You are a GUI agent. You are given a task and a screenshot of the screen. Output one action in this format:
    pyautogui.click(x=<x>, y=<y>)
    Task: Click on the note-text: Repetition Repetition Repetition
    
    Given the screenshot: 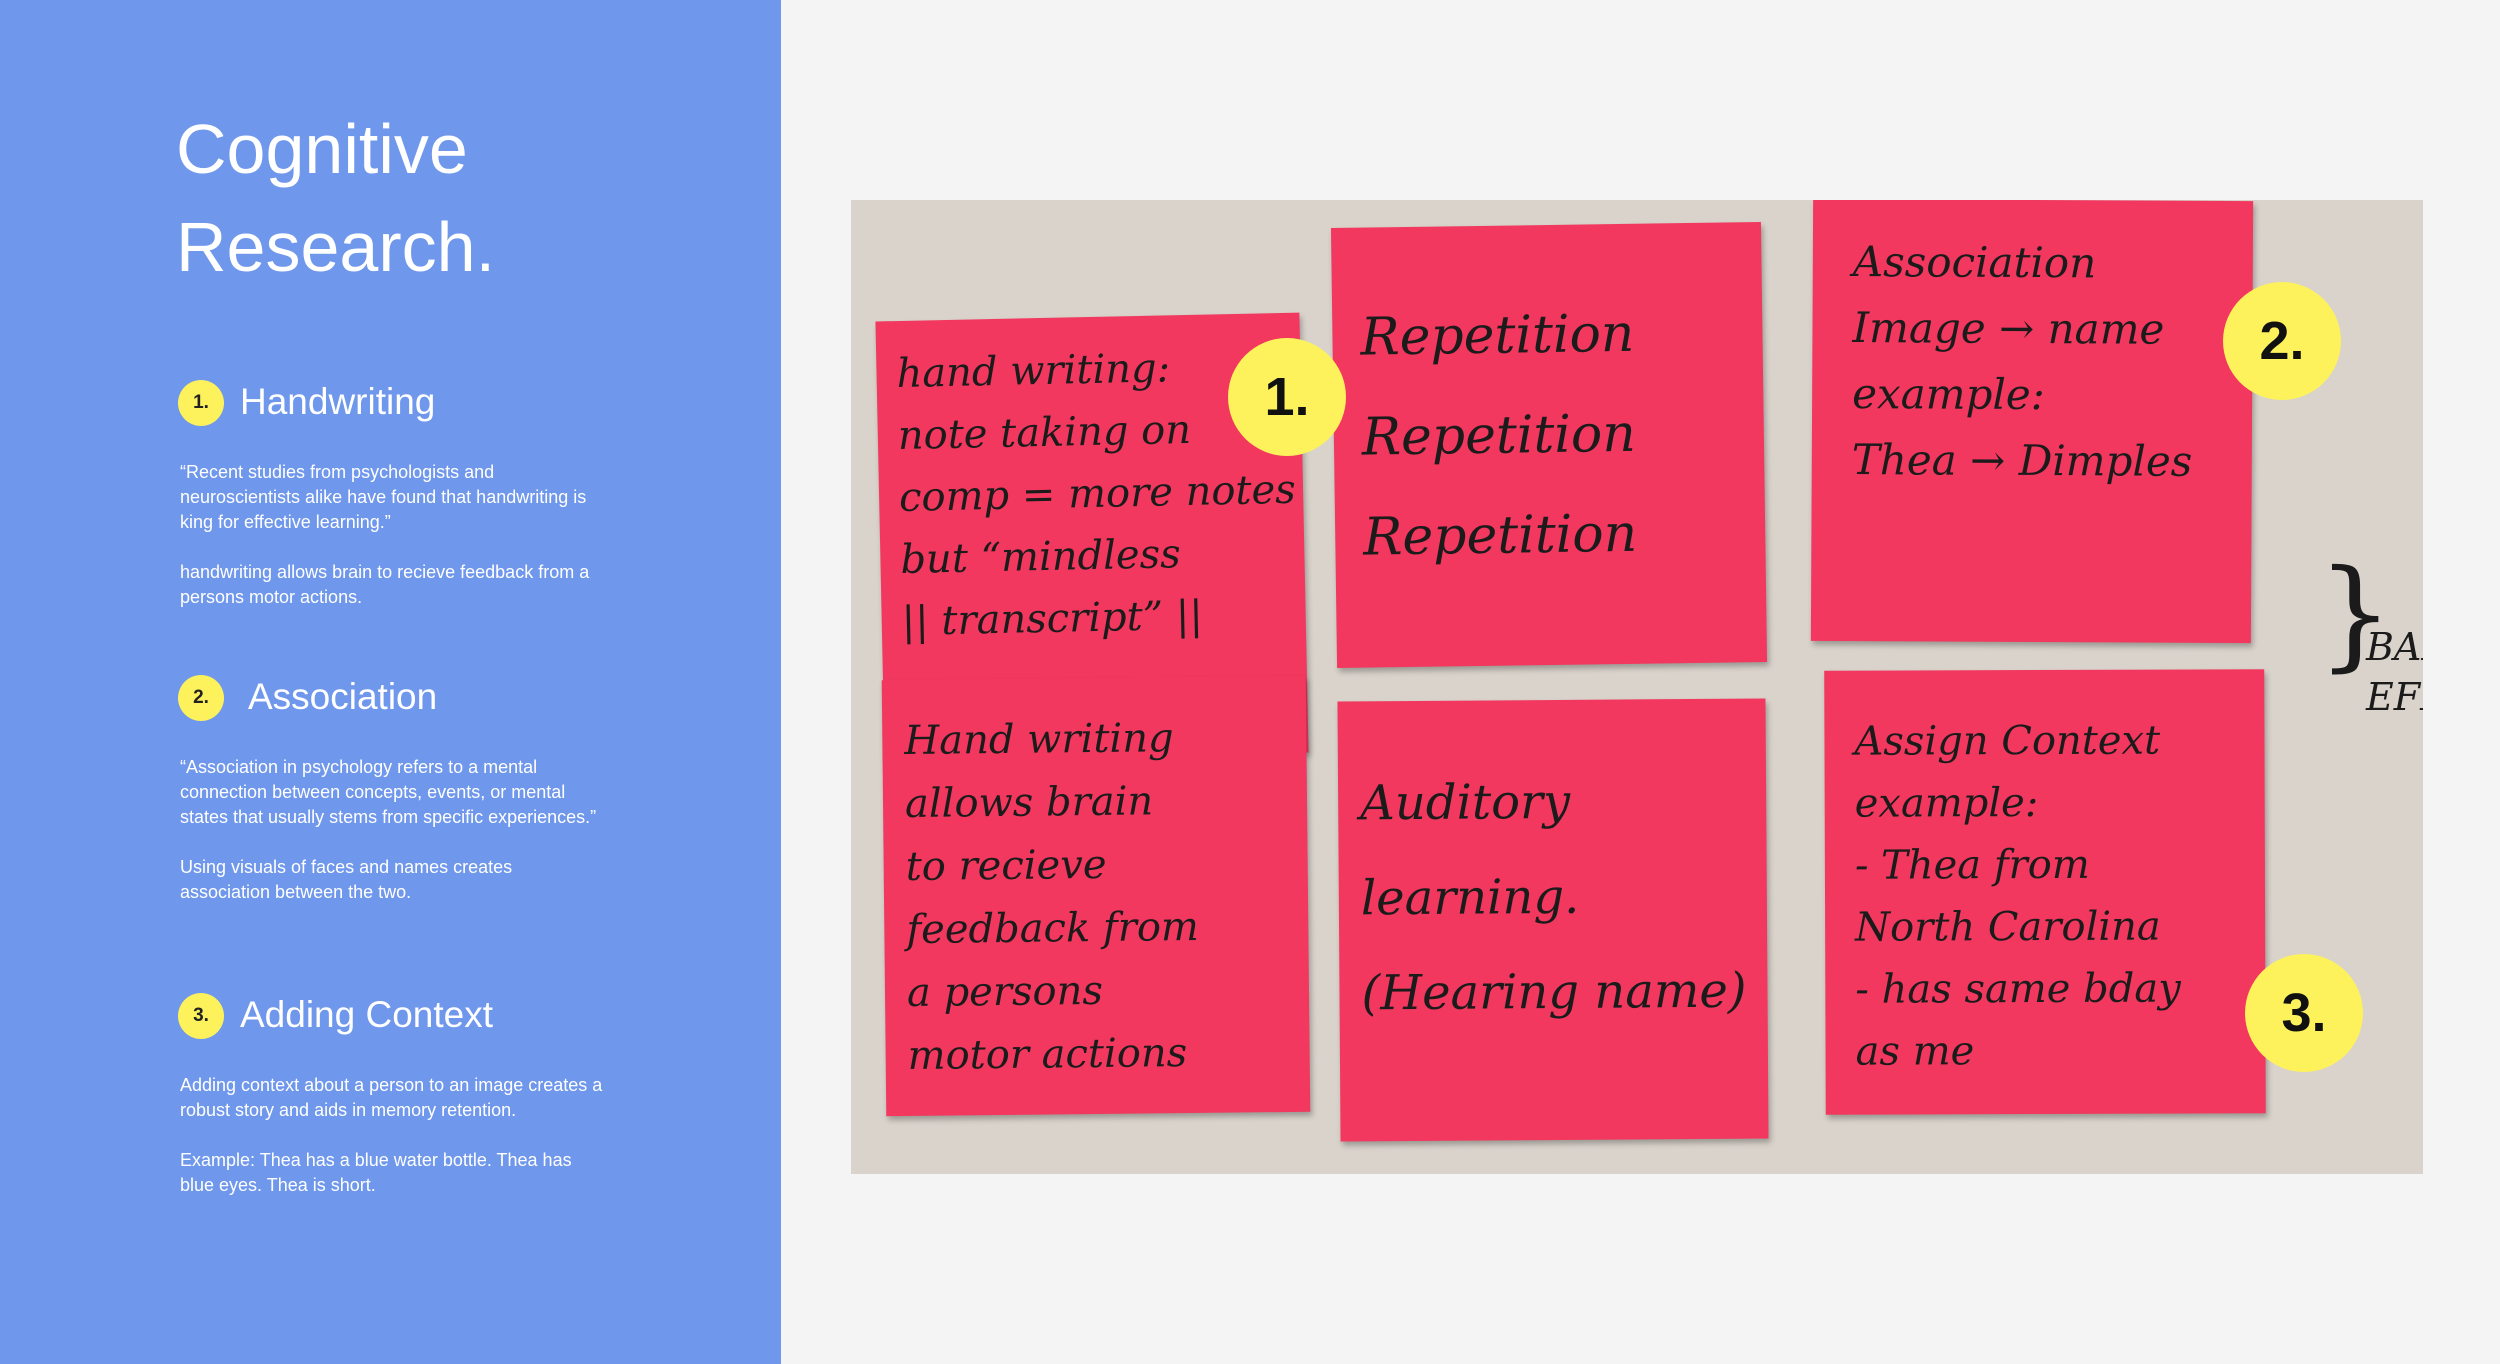 What is the action you would take?
    pyautogui.click(x=1499, y=435)
    